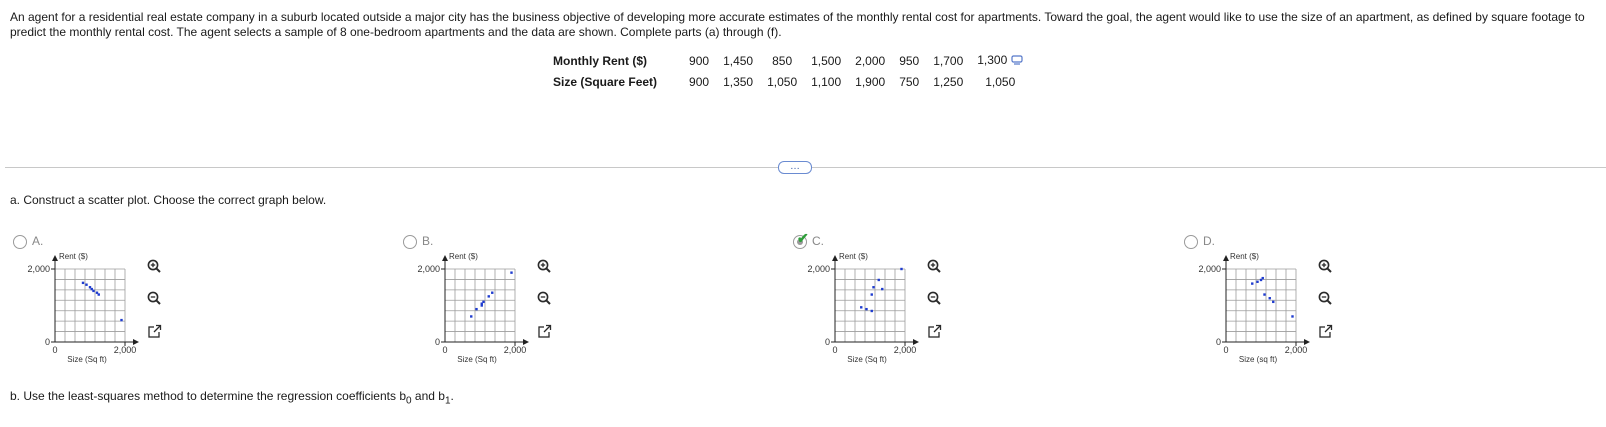  I want to click on option-b: B. Rent ($) 2,000 0 0 2,000 Size (Sq ft), so click(523, 304).